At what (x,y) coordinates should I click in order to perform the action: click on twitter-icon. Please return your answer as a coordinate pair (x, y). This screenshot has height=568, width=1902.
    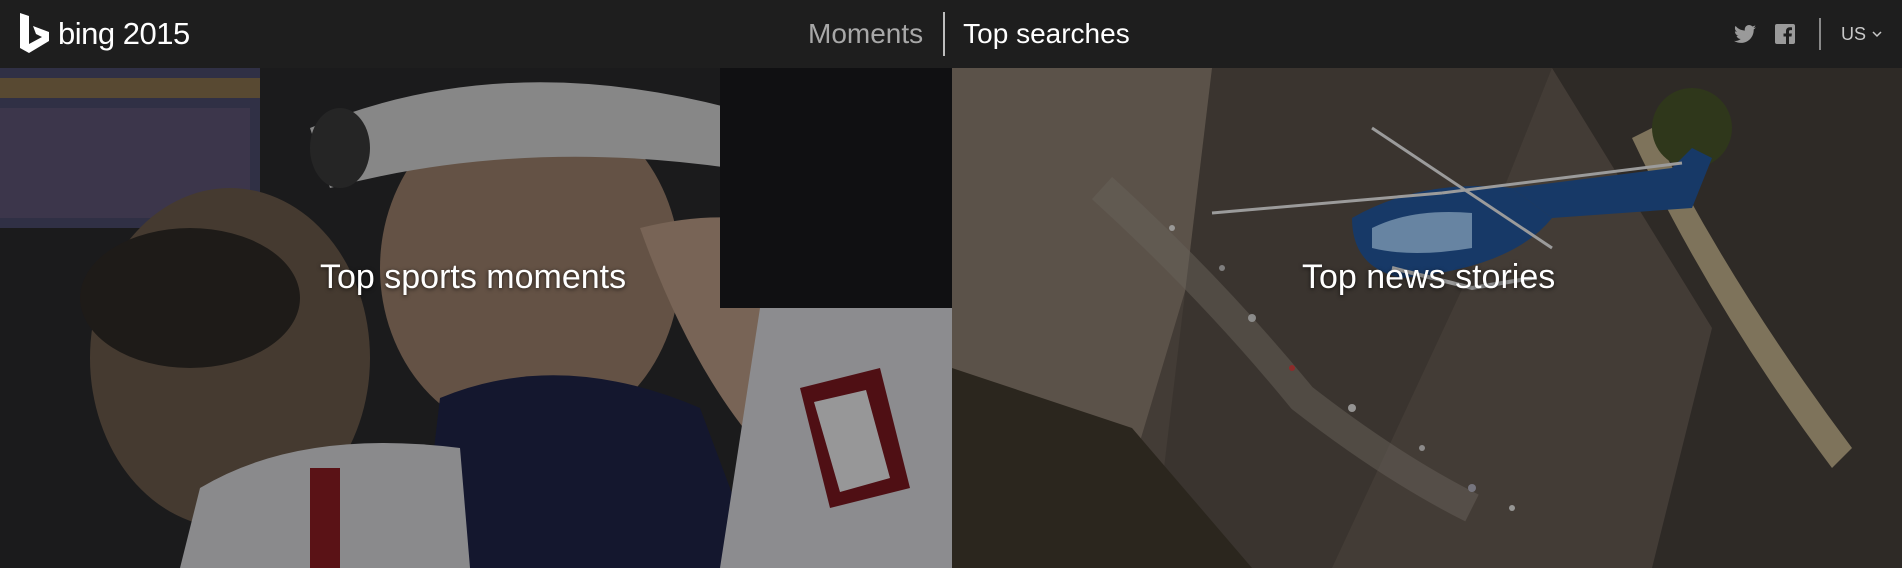
    Looking at the image, I should click on (1745, 34).